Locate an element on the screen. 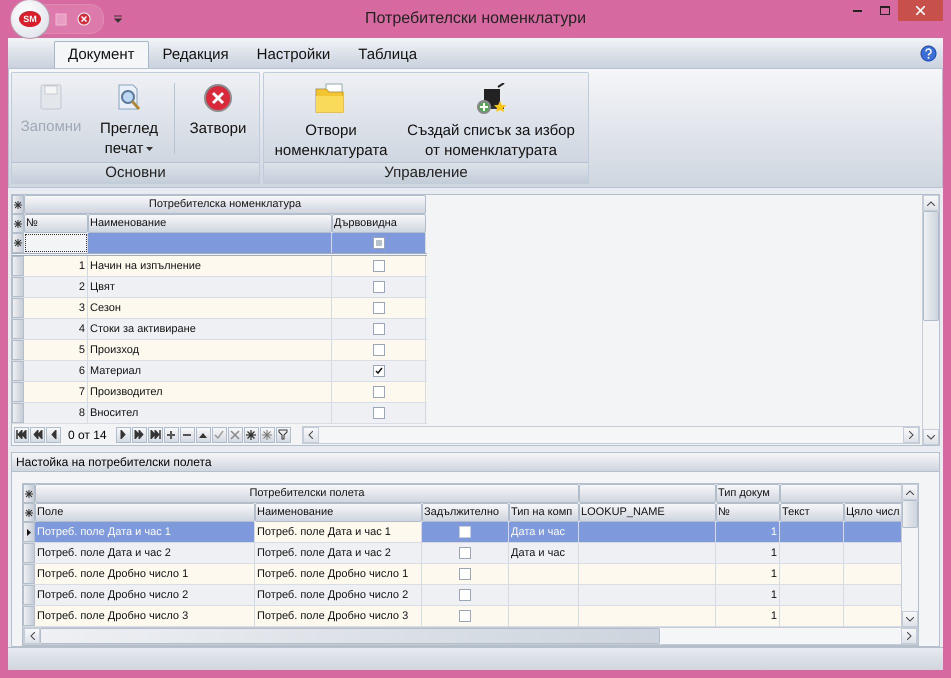 Image resolution: width=951 pixels, height=678 pixels. ribbon-tab: Редакция is located at coordinates (195, 54).